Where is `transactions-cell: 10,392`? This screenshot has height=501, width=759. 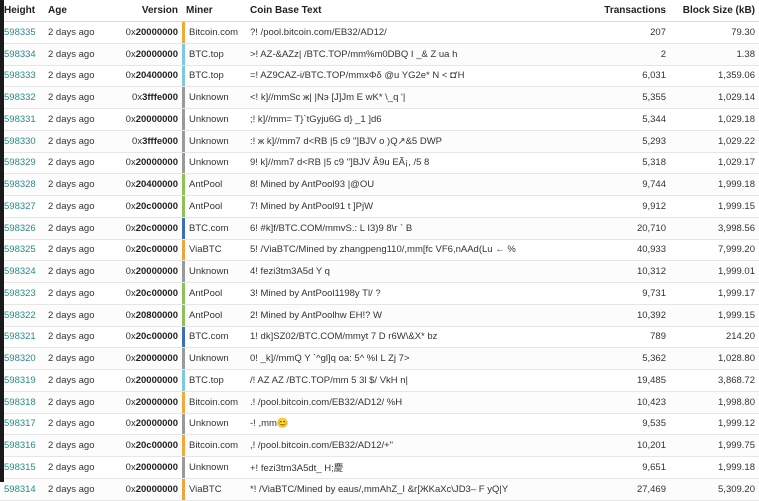
transactions-cell: 10,392 is located at coordinates (633, 315).